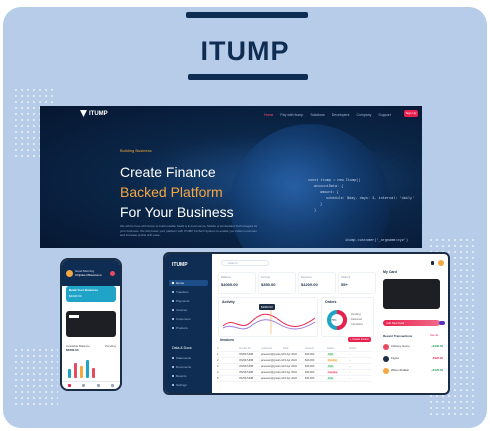 Image resolution: width=490 pixels, height=431 pixels. What do you see at coordinates (188, 292) in the screenshot?
I see `sidebar-item-transfers: Transfers` at bounding box center [188, 292].